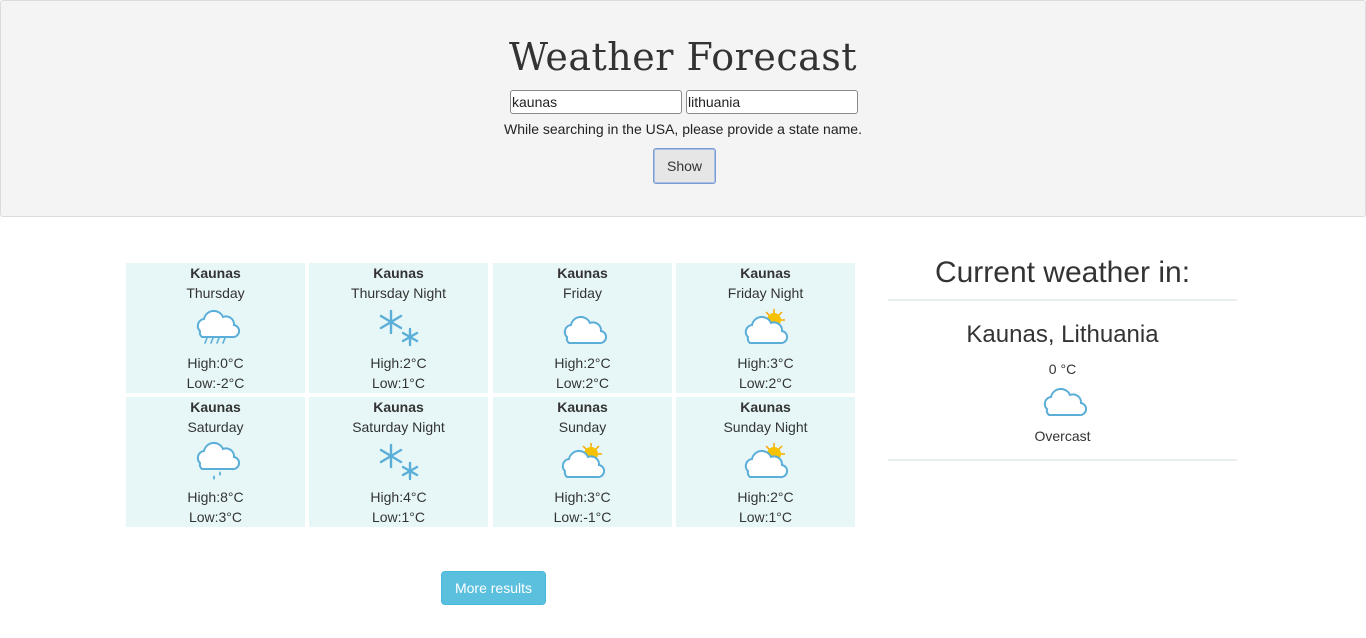 This screenshot has height=638, width=1366. Describe the element at coordinates (215, 427) in the screenshot. I see `forecast-day: Saturday` at that location.